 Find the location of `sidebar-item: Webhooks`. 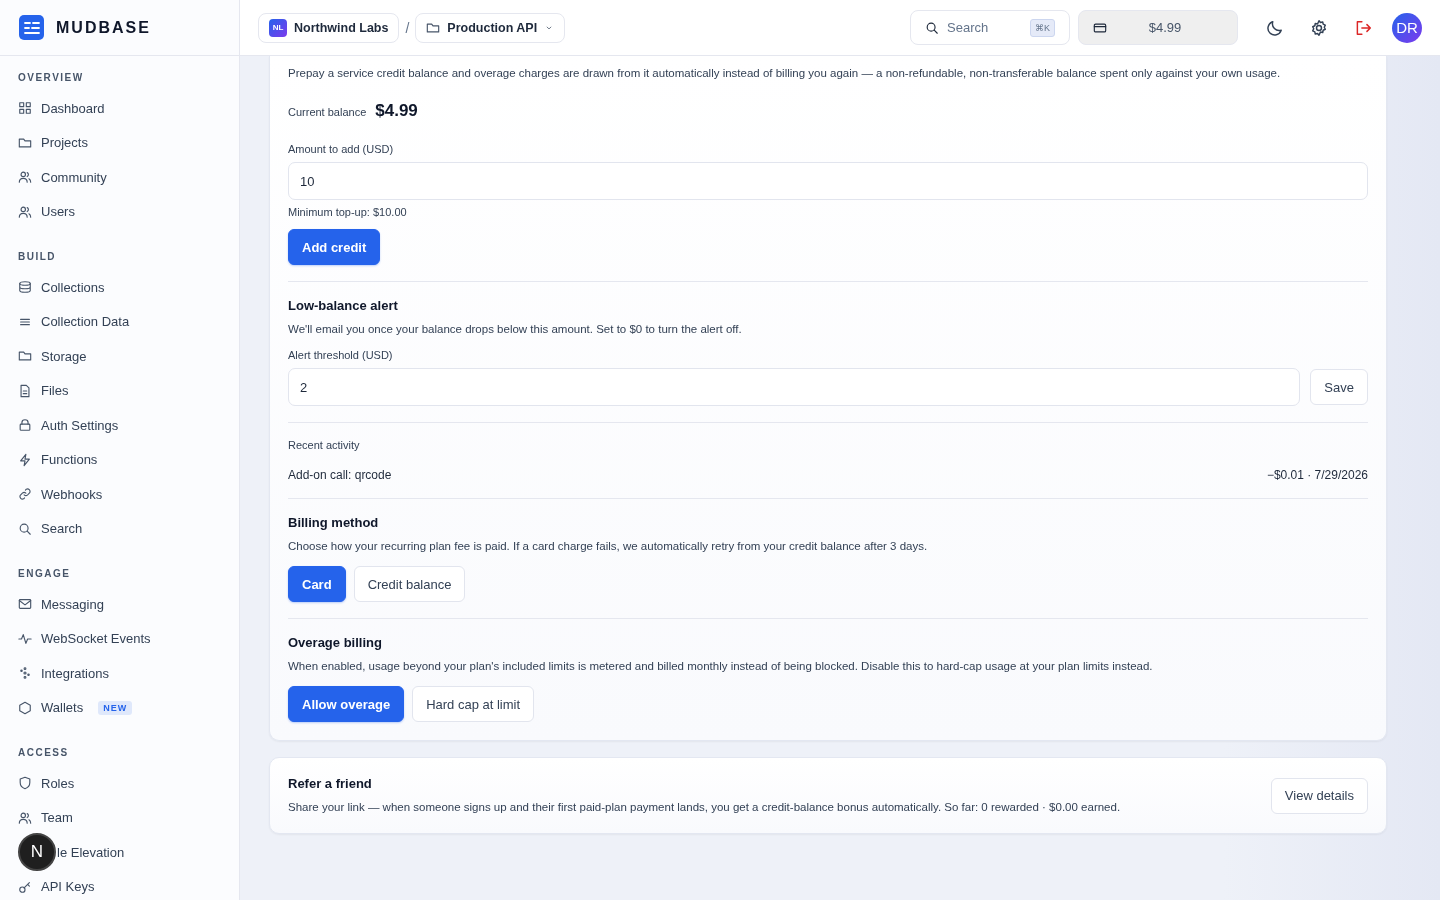

sidebar-item: Webhooks is located at coordinates (119, 494).